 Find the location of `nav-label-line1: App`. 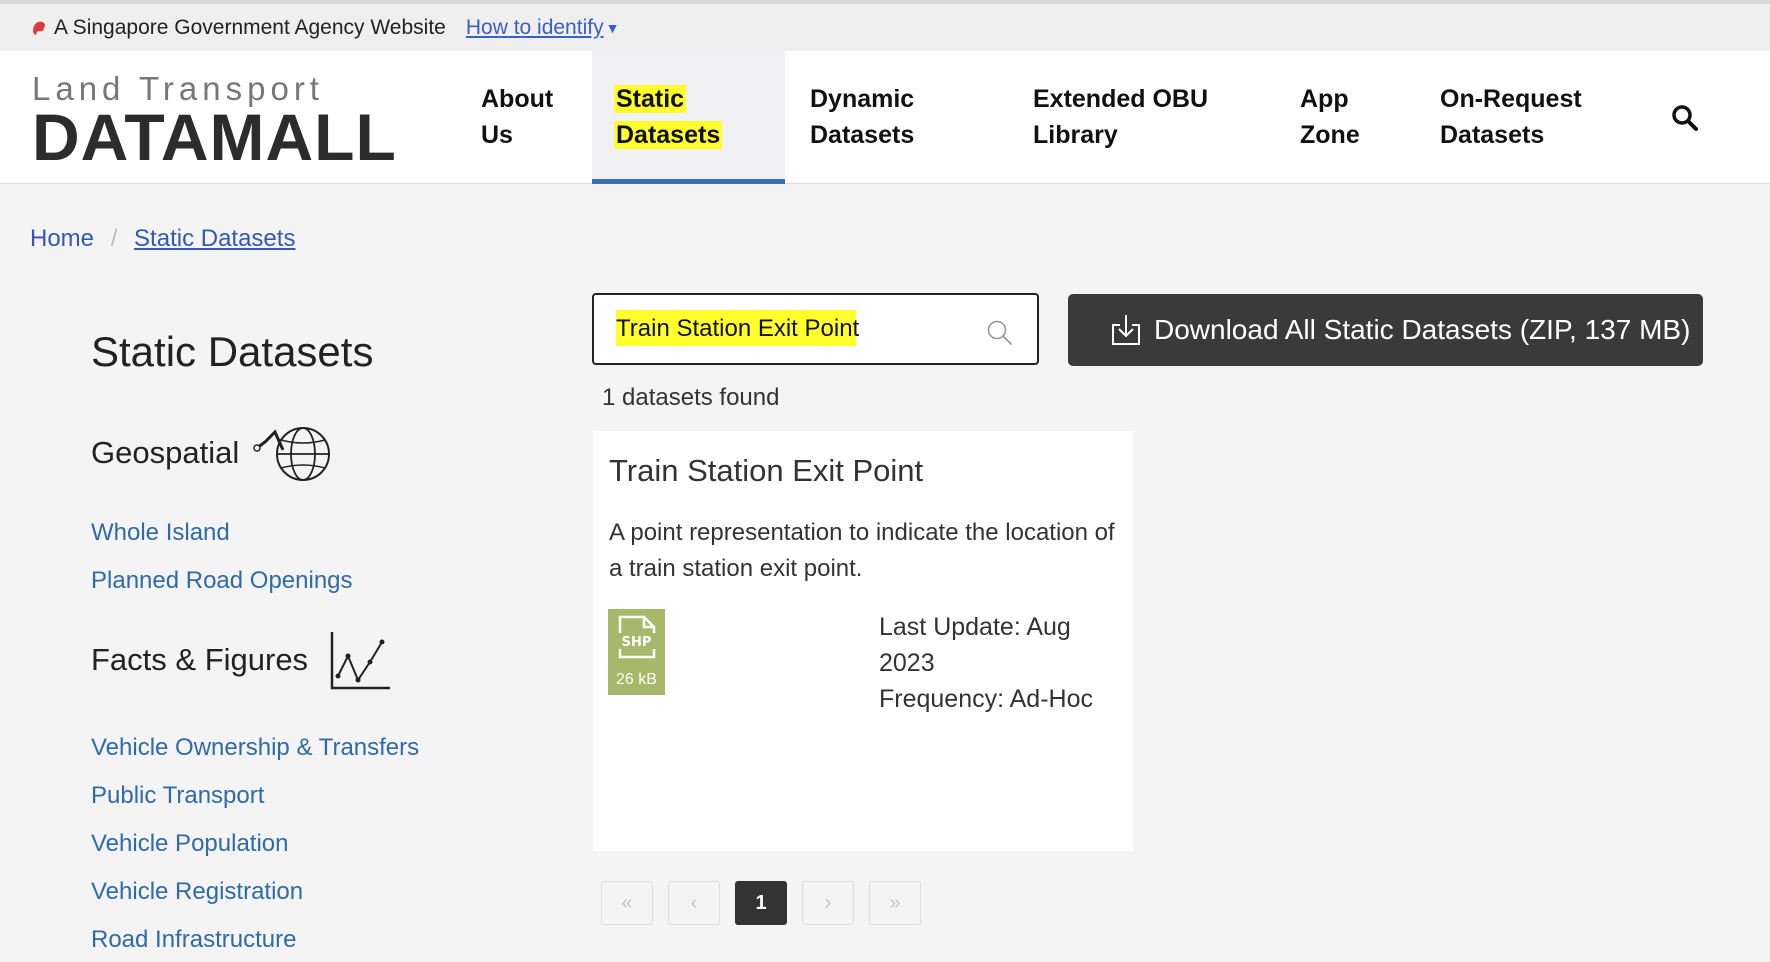

nav-label-line1: App is located at coordinates (1324, 99).